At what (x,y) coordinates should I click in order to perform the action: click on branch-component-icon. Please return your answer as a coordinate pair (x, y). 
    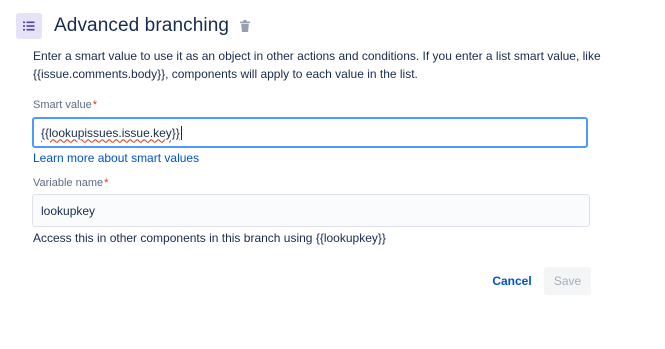
    Looking at the image, I should click on (29, 26).